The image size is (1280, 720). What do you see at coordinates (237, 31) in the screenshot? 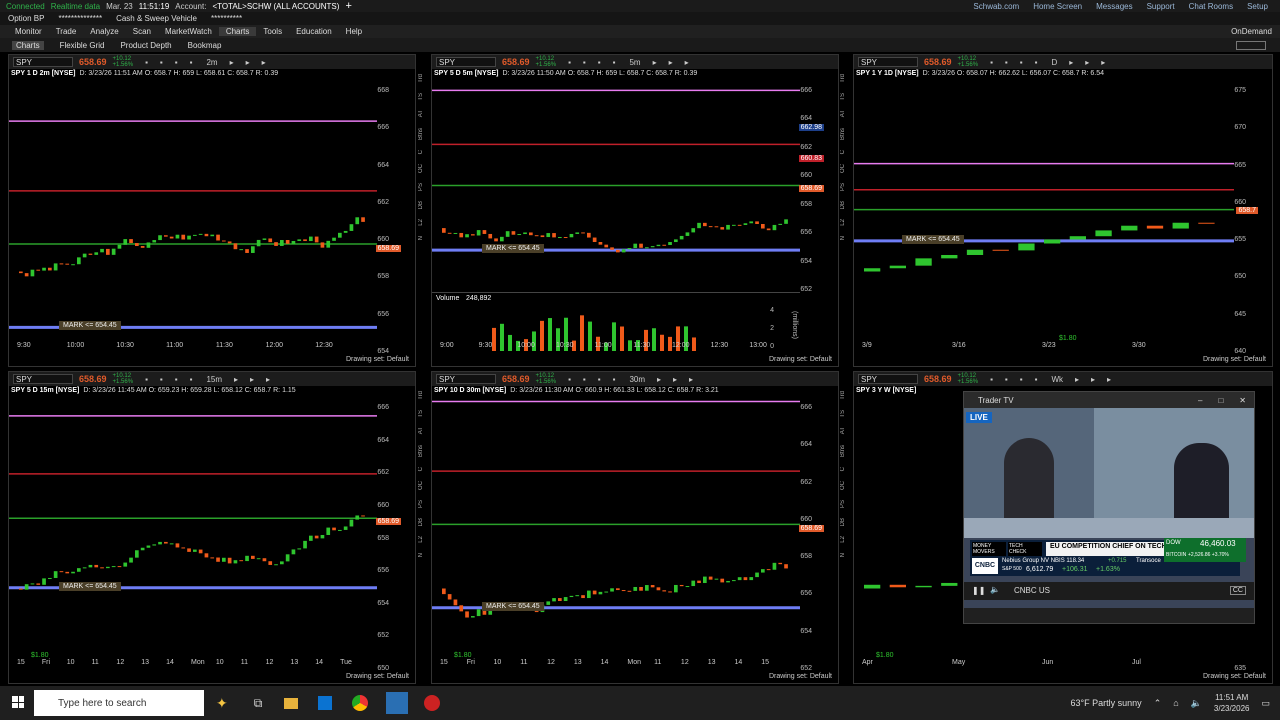
I see `menu-charts: Charts` at bounding box center [237, 31].